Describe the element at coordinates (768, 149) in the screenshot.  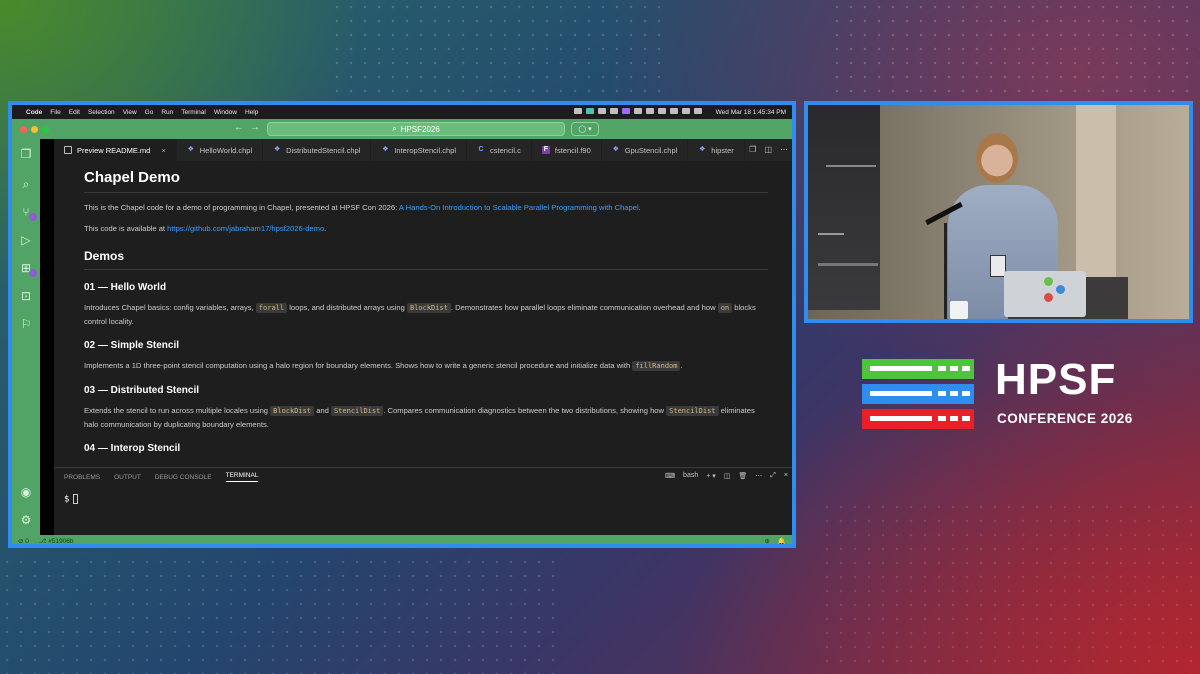
I see `split-editor-icon: ◫` at that location.